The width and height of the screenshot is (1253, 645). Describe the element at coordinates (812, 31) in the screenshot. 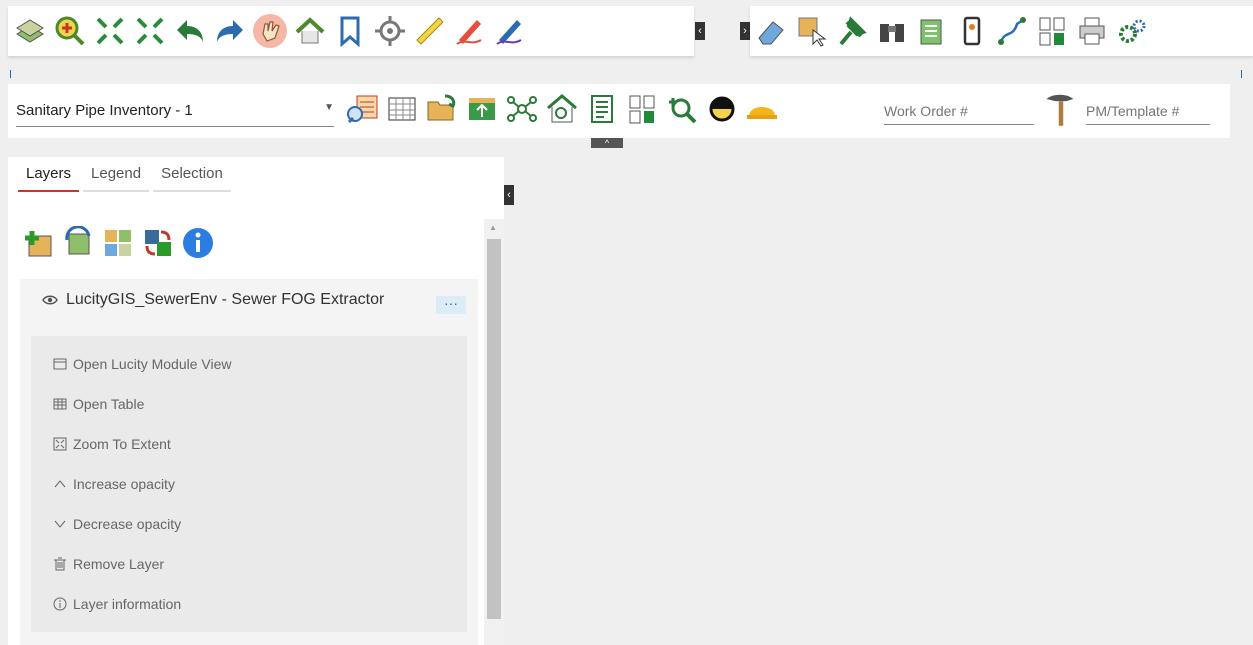

I see `select-features-icon` at that location.